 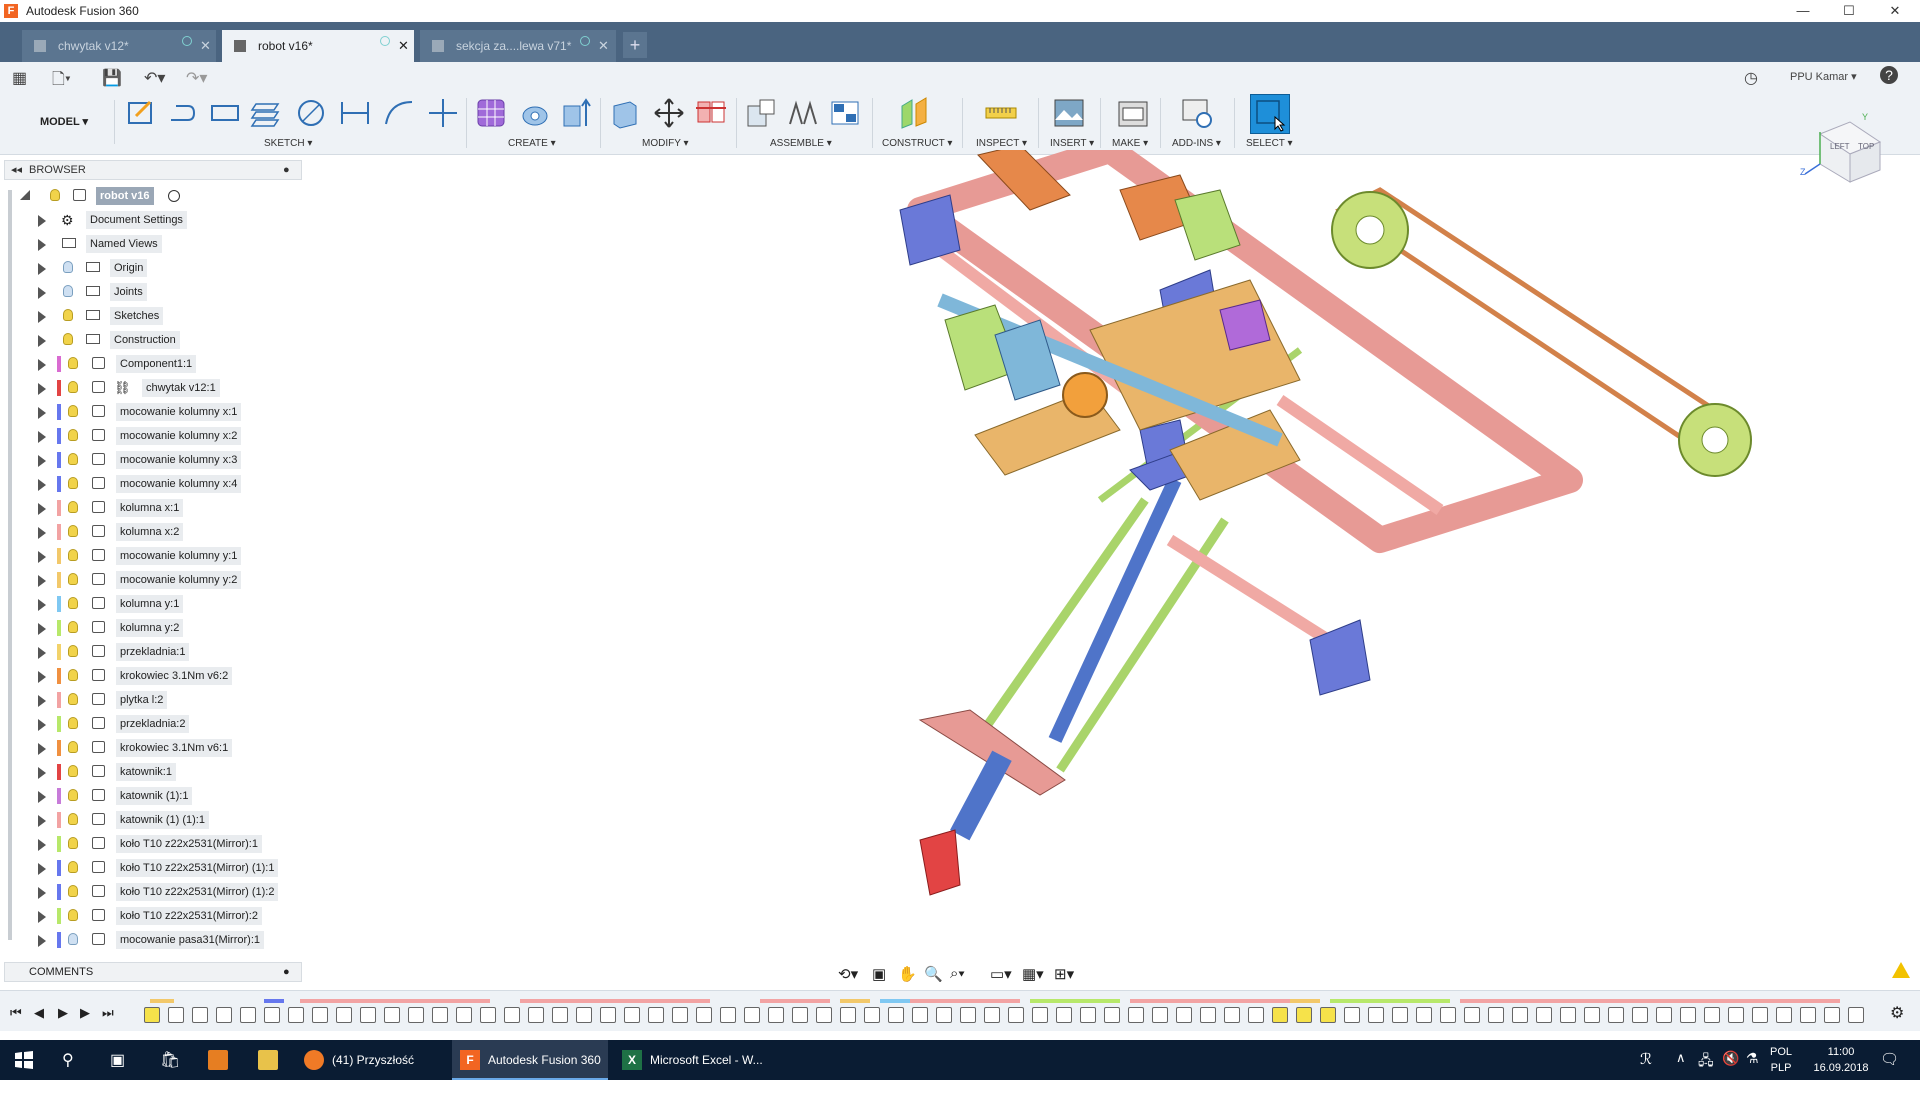 I want to click on workspace-switcher: MODEL ▾, so click(x=64, y=122).